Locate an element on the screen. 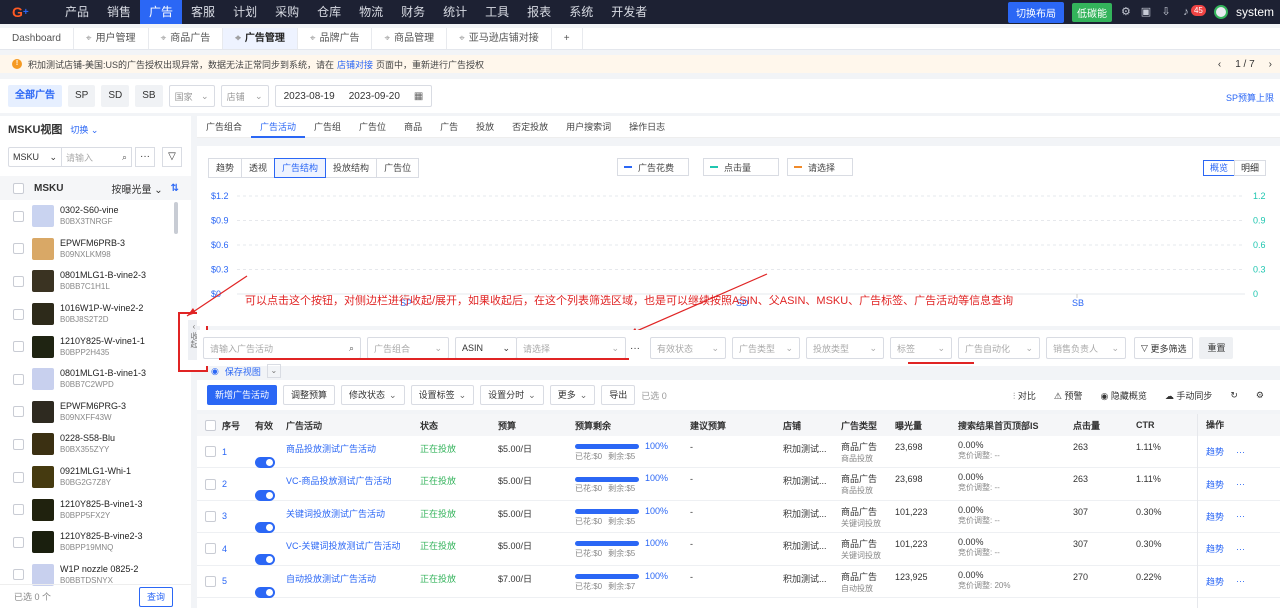  chevron-left-icon: ‹ is located at coordinates (1219, 64).